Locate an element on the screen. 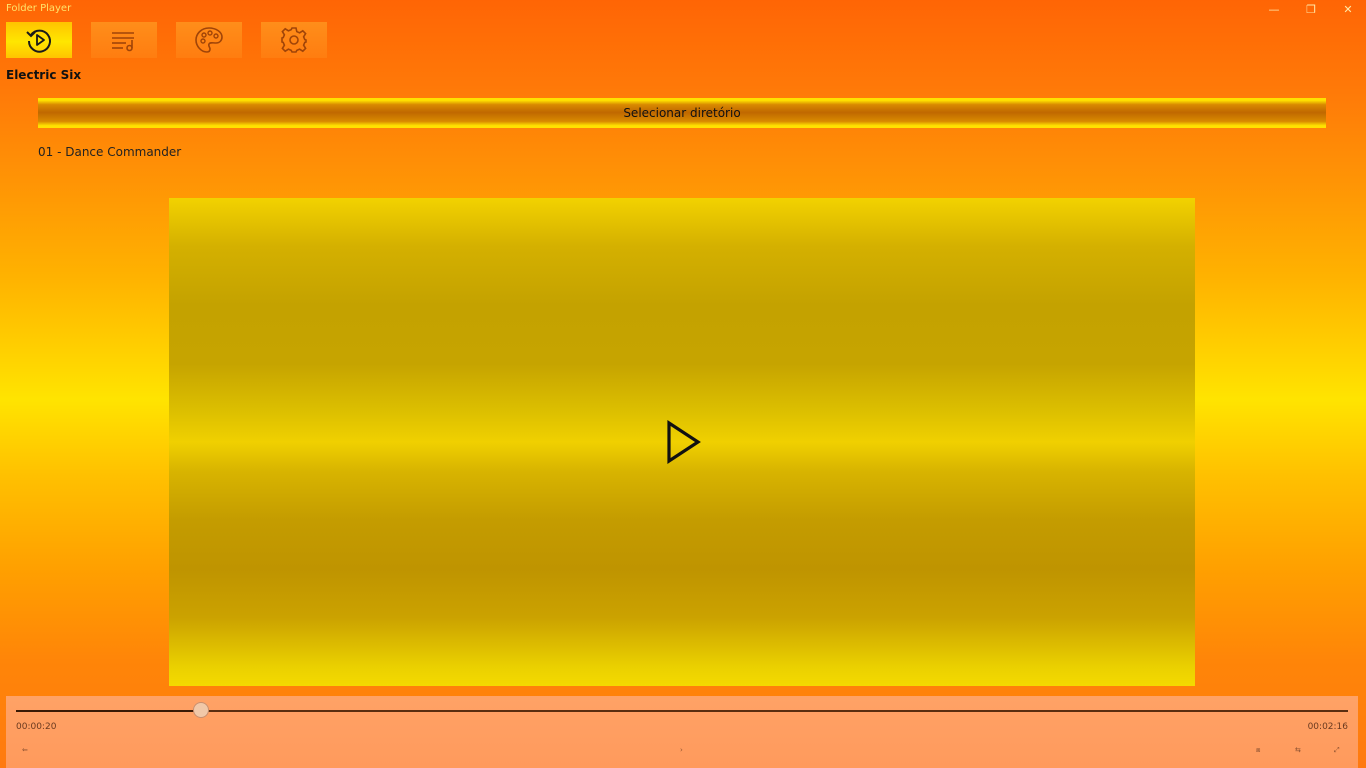 The width and height of the screenshot is (1366, 768). palette-icon is located at coordinates (209, 40).